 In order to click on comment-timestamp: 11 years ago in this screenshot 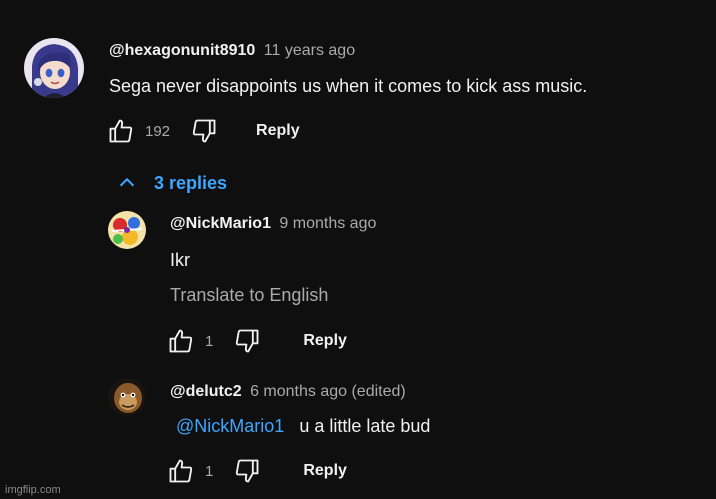, I will do `click(309, 50)`.